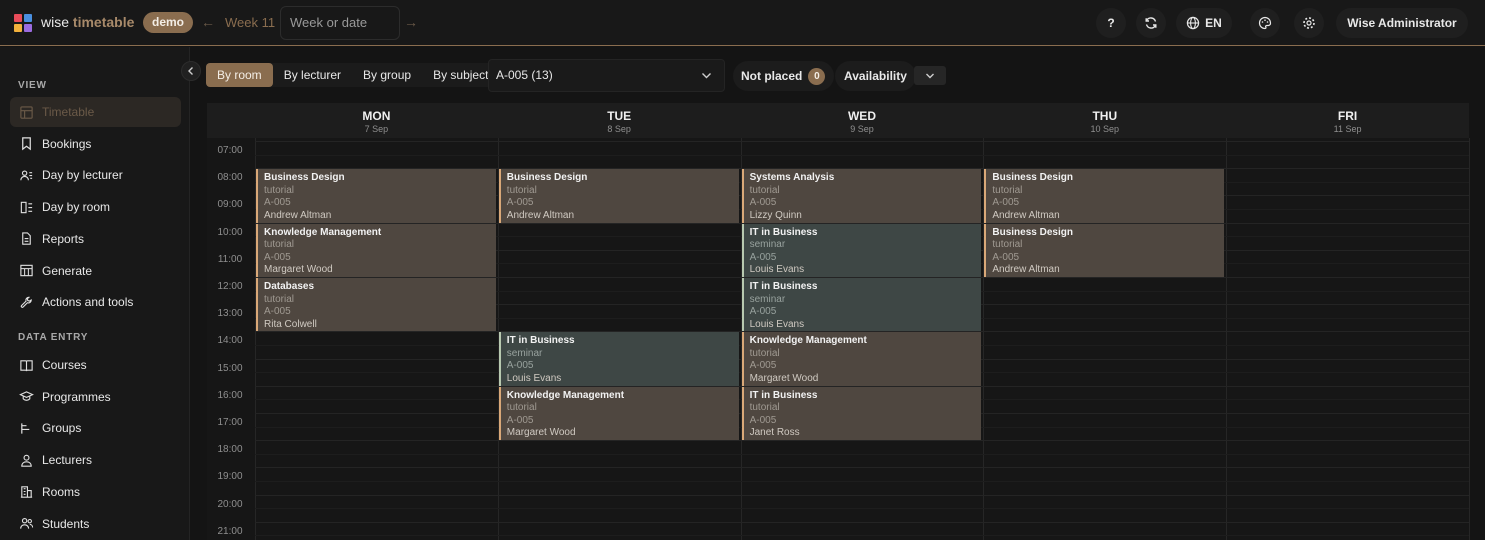 The height and width of the screenshot is (540, 1485). Describe the element at coordinates (387, 75) in the screenshot. I see `tab-by-group: By group` at that location.